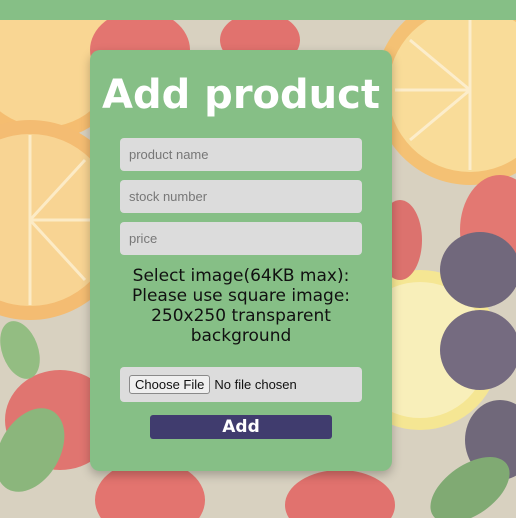  I want to click on top-bar, so click(258, 10).